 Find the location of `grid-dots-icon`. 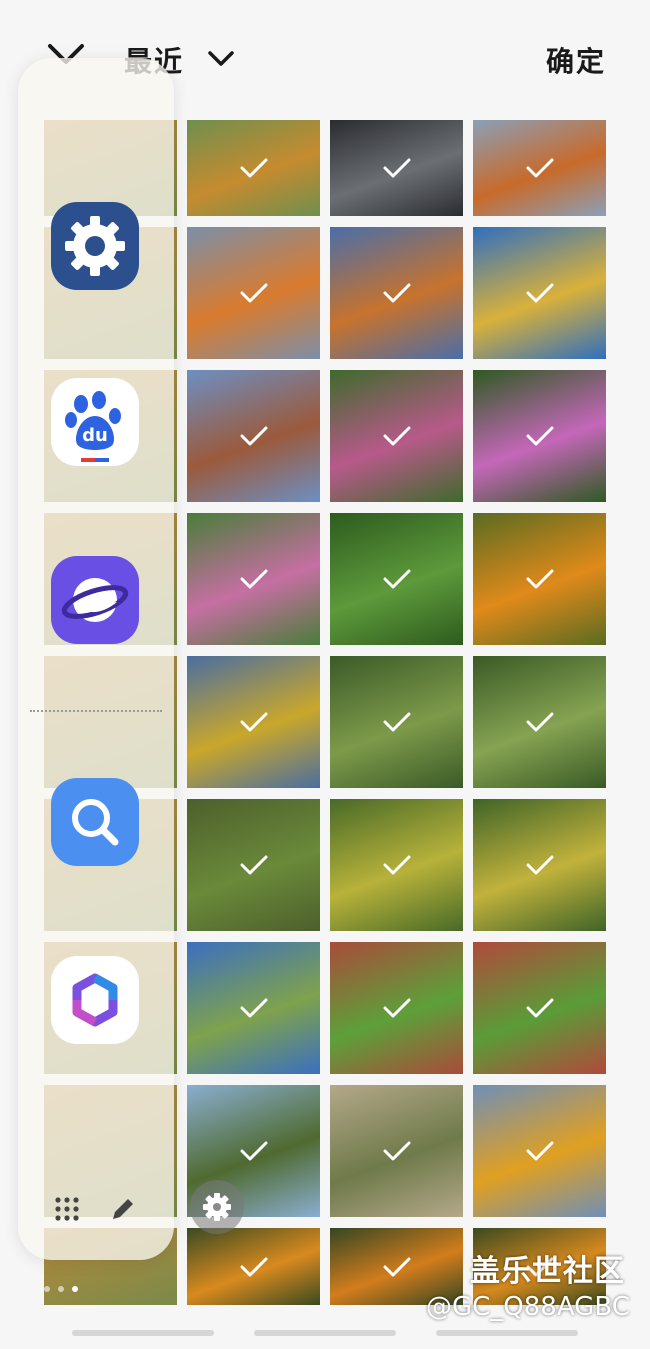

grid-dots-icon is located at coordinates (67, 1209).